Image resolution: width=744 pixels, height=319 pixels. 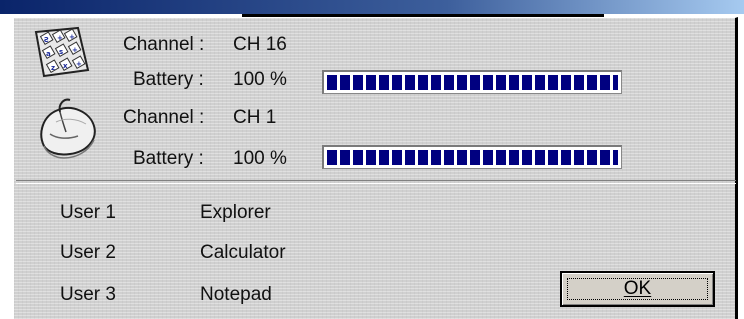 What do you see at coordinates (48, 54) in the screenshot?
I see `svg-text: a` at bounding box center [48, 54].